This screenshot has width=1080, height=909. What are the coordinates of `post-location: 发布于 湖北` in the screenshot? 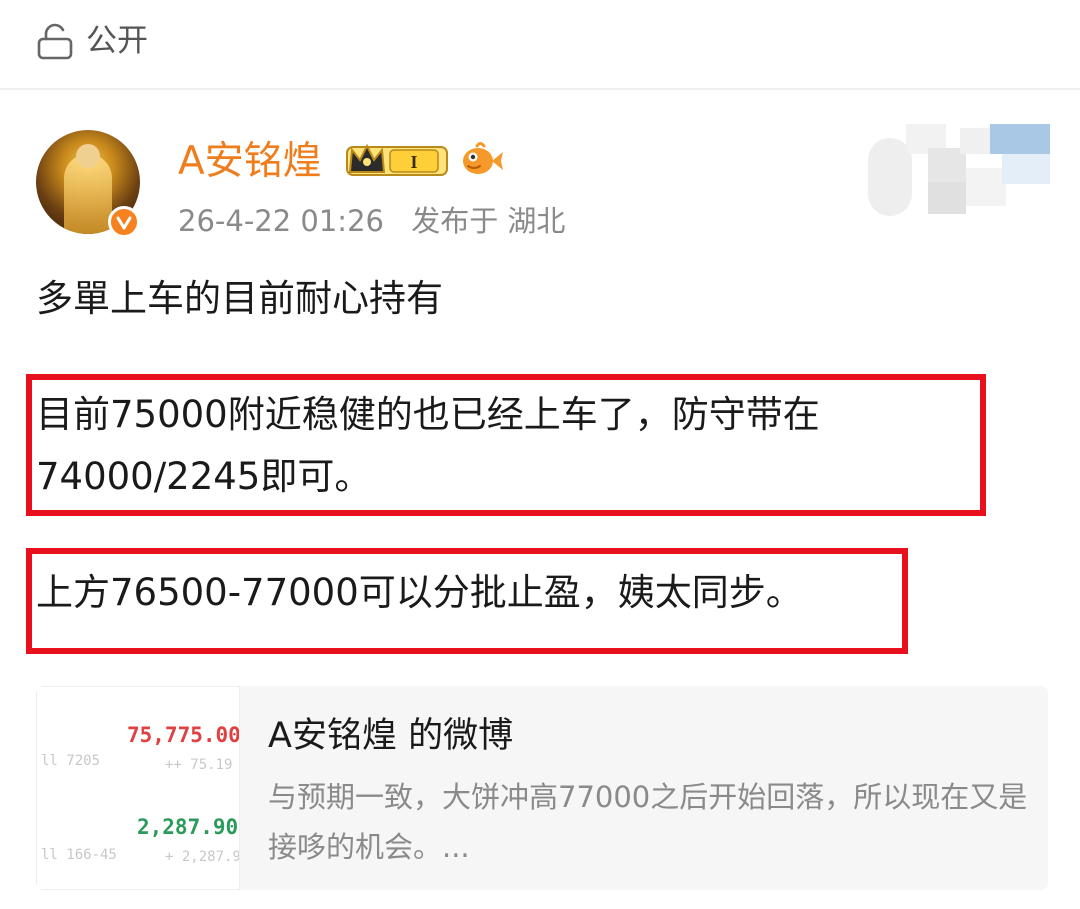 It's located at (488, 221).